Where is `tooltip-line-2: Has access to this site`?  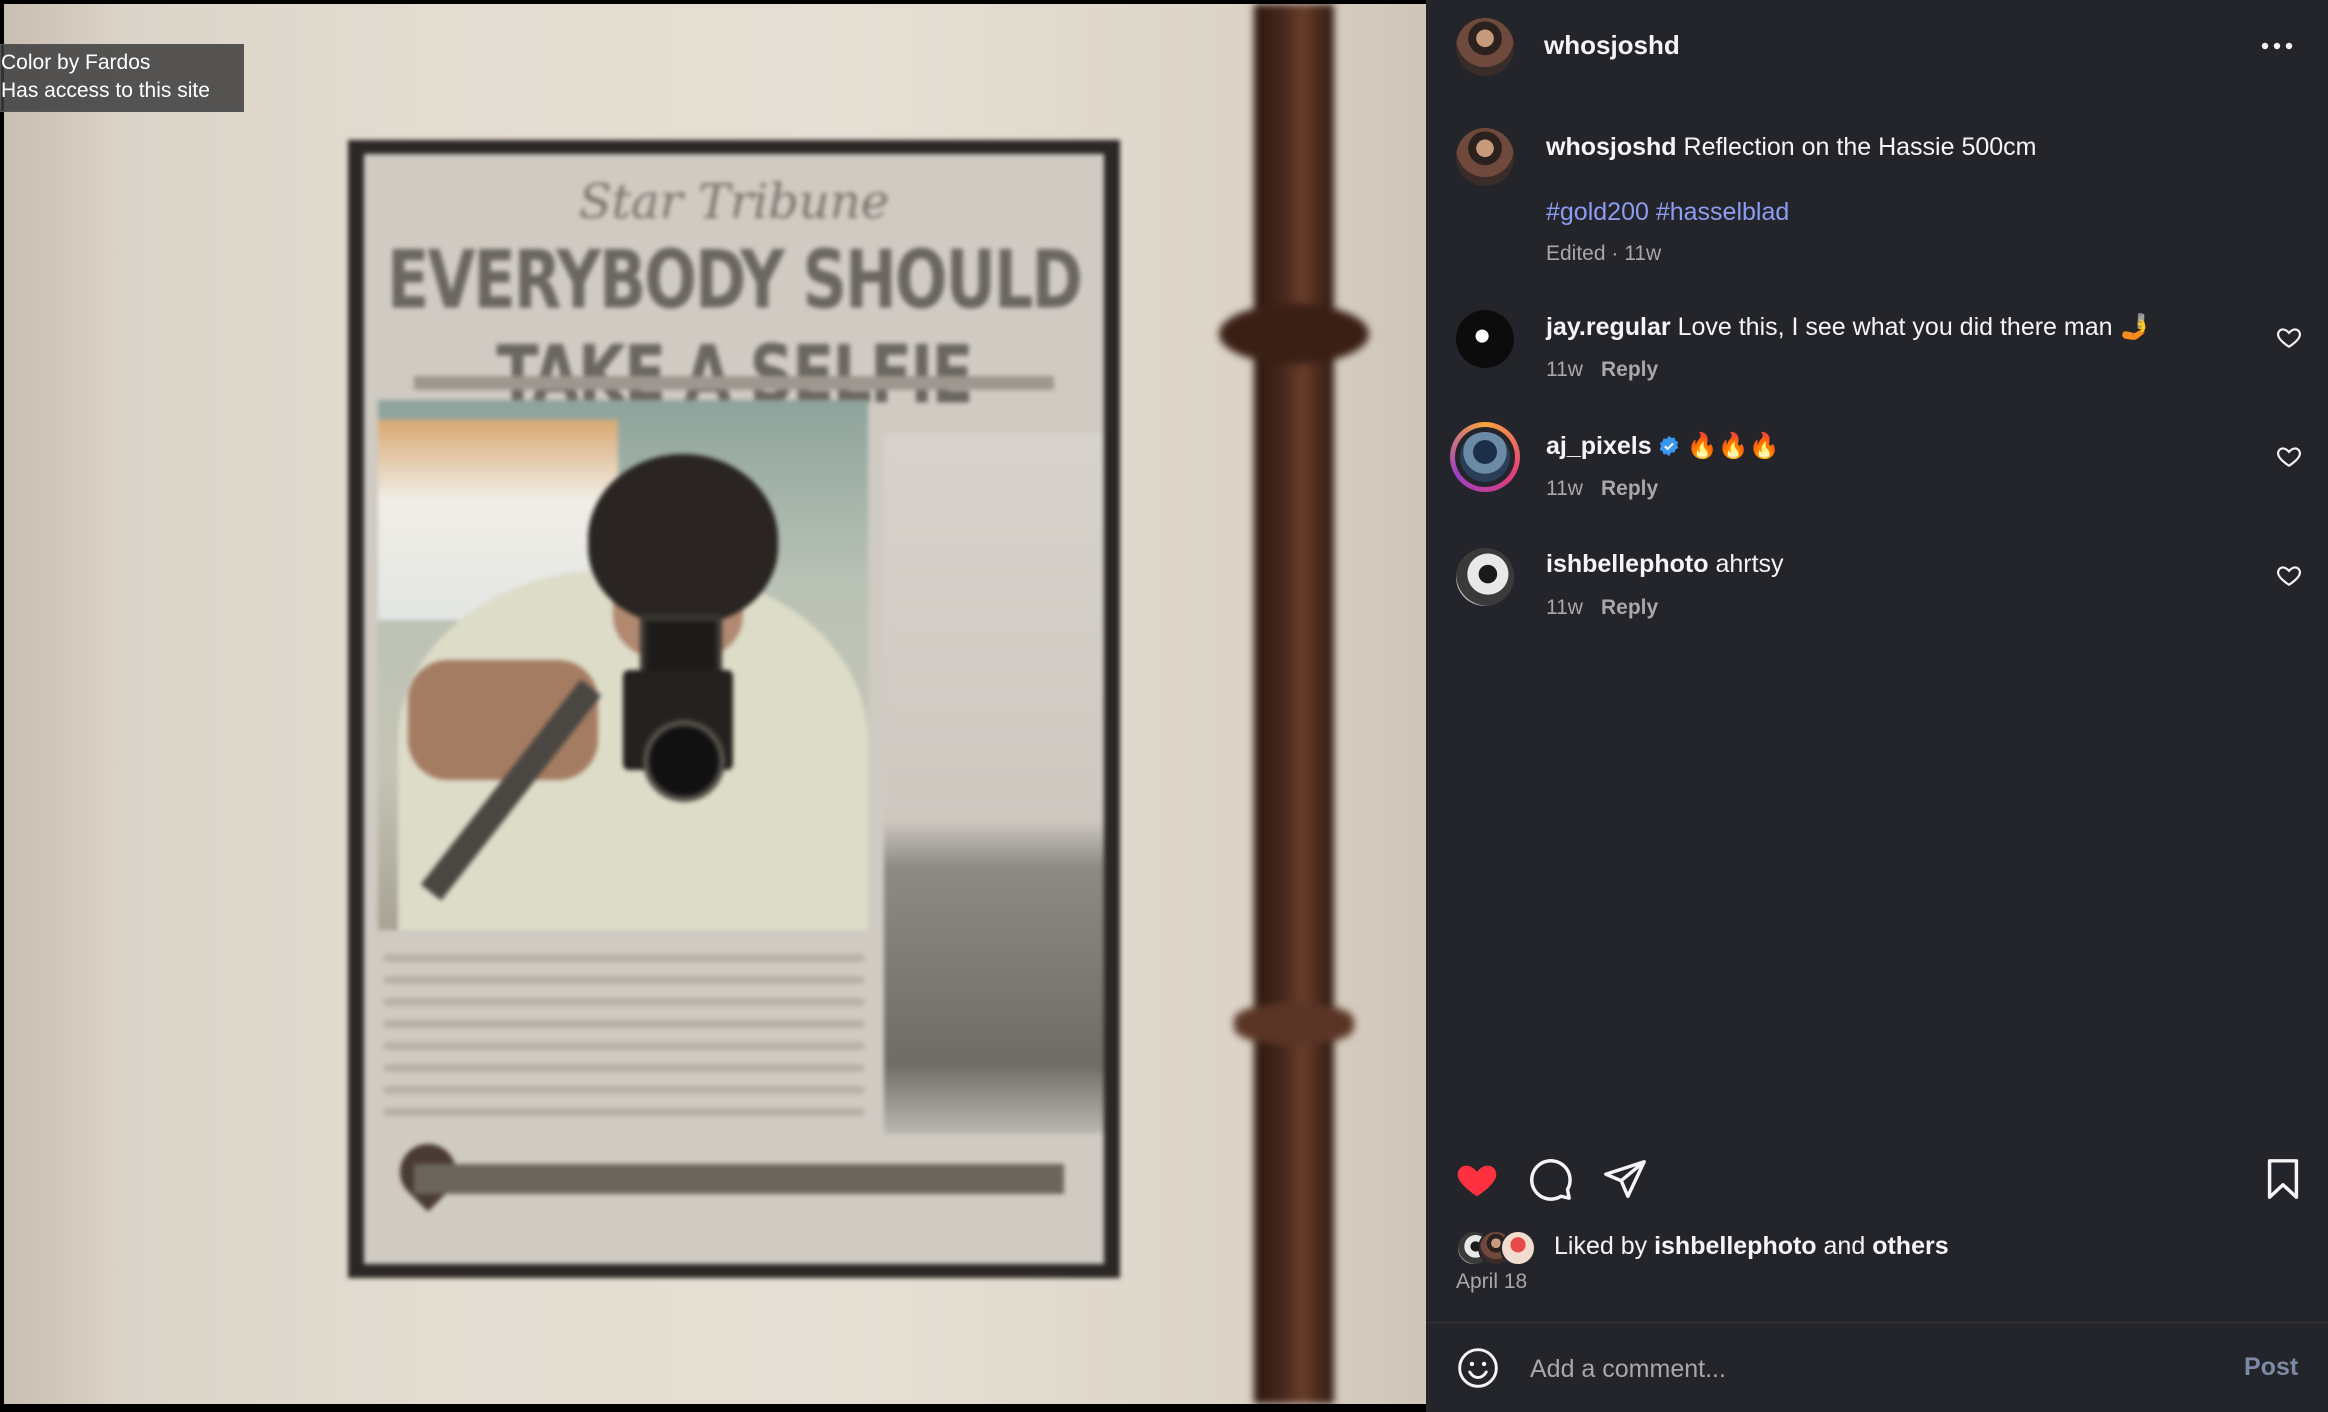 tooltip-line-2: Has access to this site is located at coordinates (105, 90).